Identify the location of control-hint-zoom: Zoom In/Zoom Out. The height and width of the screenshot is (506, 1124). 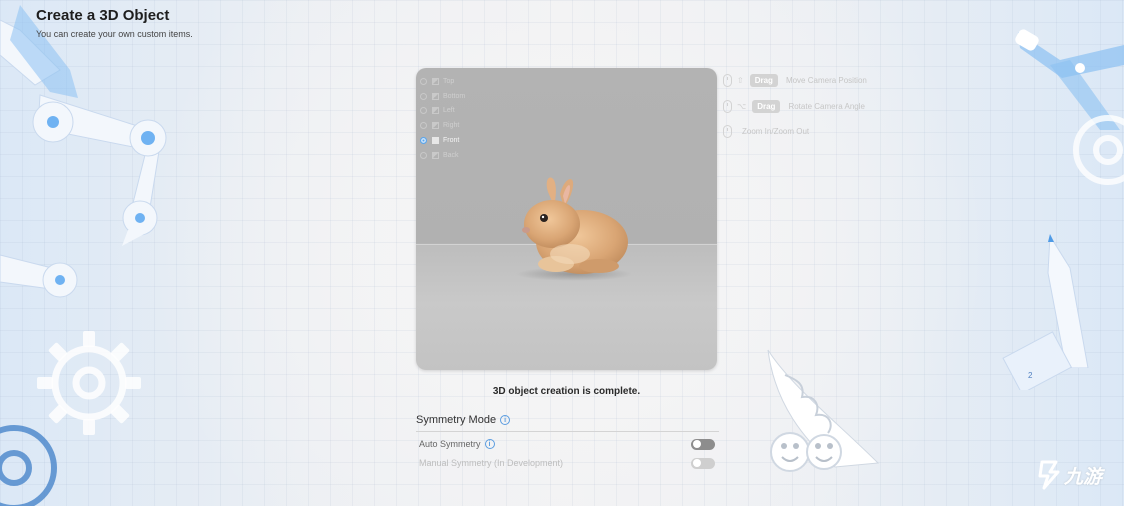
(795, 132).